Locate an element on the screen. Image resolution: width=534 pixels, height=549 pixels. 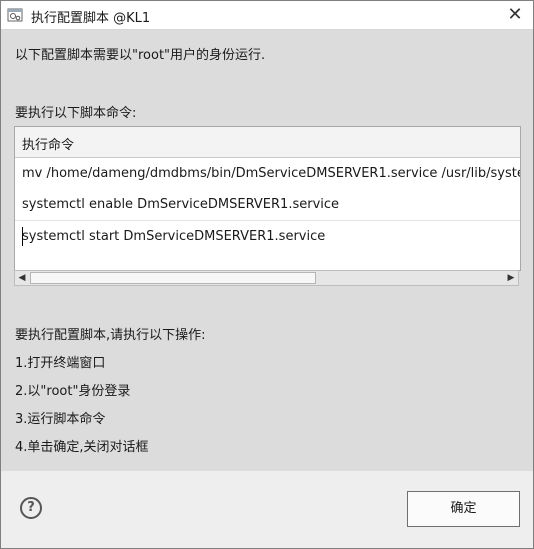
ok-button: 确定 is located at coordinates (463, 509).